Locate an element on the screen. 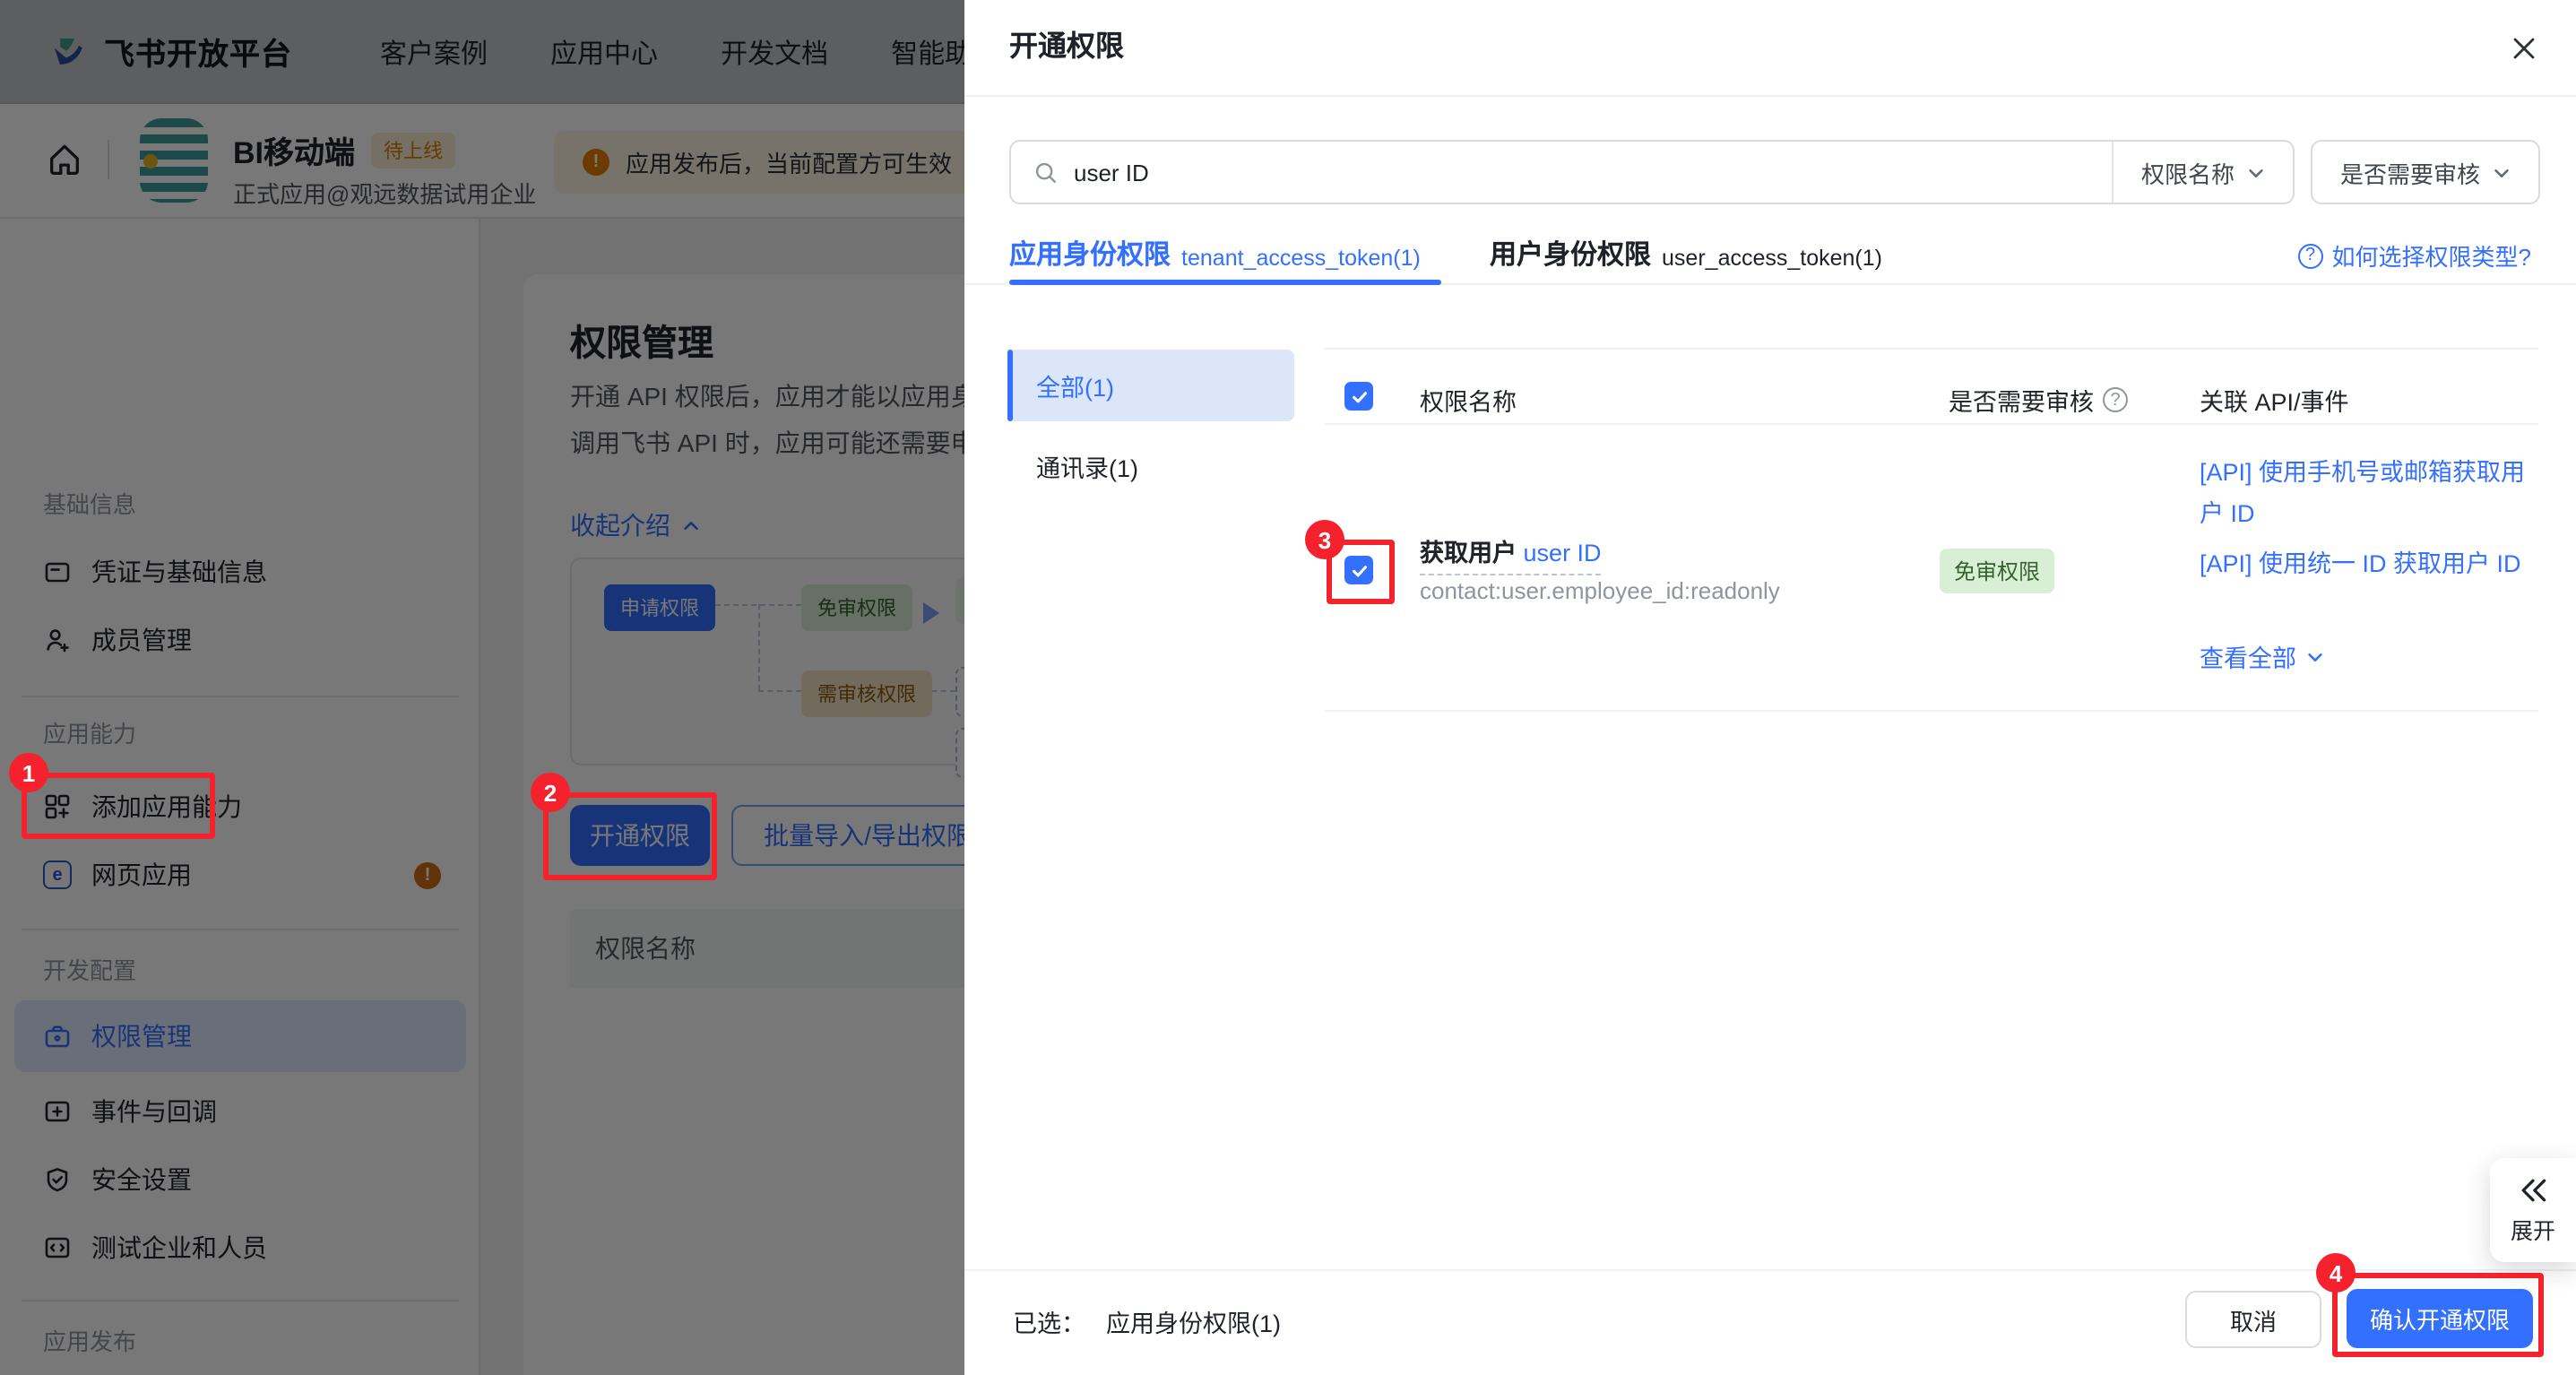 This screenshot has width=2576, height=1375. no-review-tag: 免审权限 is located at coordinates (1997, 571).